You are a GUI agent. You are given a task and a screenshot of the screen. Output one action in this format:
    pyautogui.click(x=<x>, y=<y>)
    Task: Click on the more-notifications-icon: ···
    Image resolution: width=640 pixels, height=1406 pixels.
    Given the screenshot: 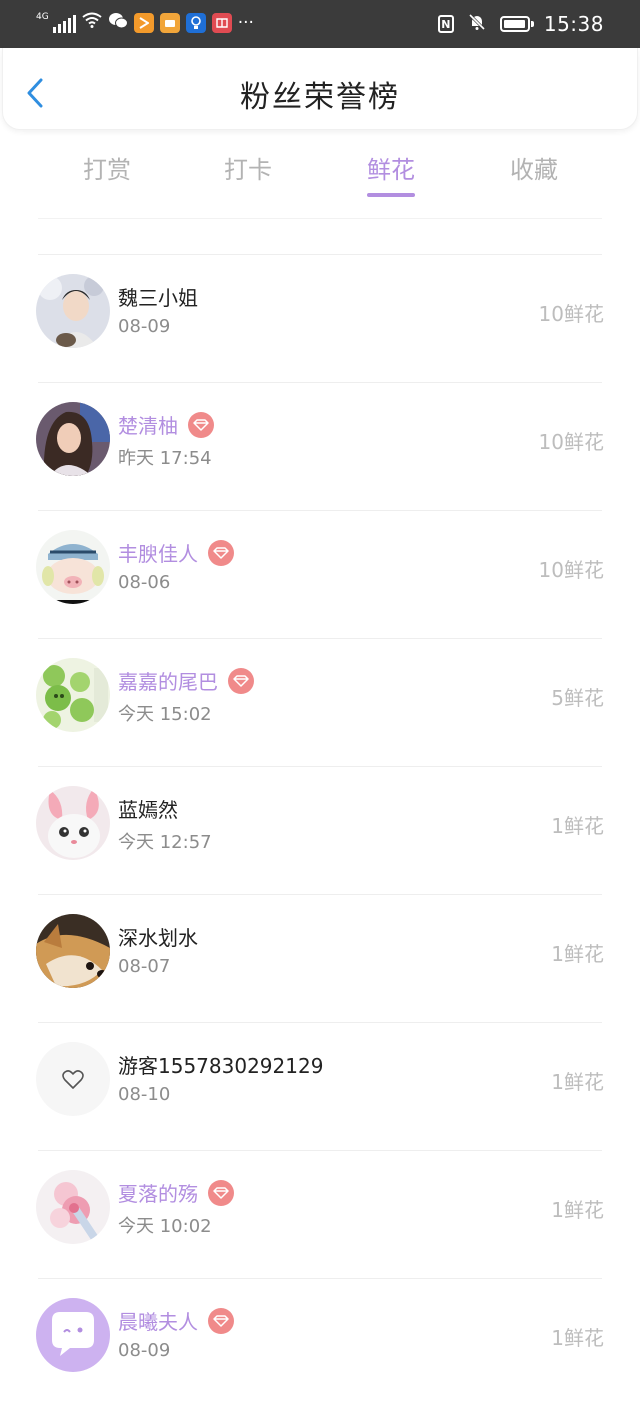 What is the action you would take?
    pyautogui.click(x=245, y=23)
    